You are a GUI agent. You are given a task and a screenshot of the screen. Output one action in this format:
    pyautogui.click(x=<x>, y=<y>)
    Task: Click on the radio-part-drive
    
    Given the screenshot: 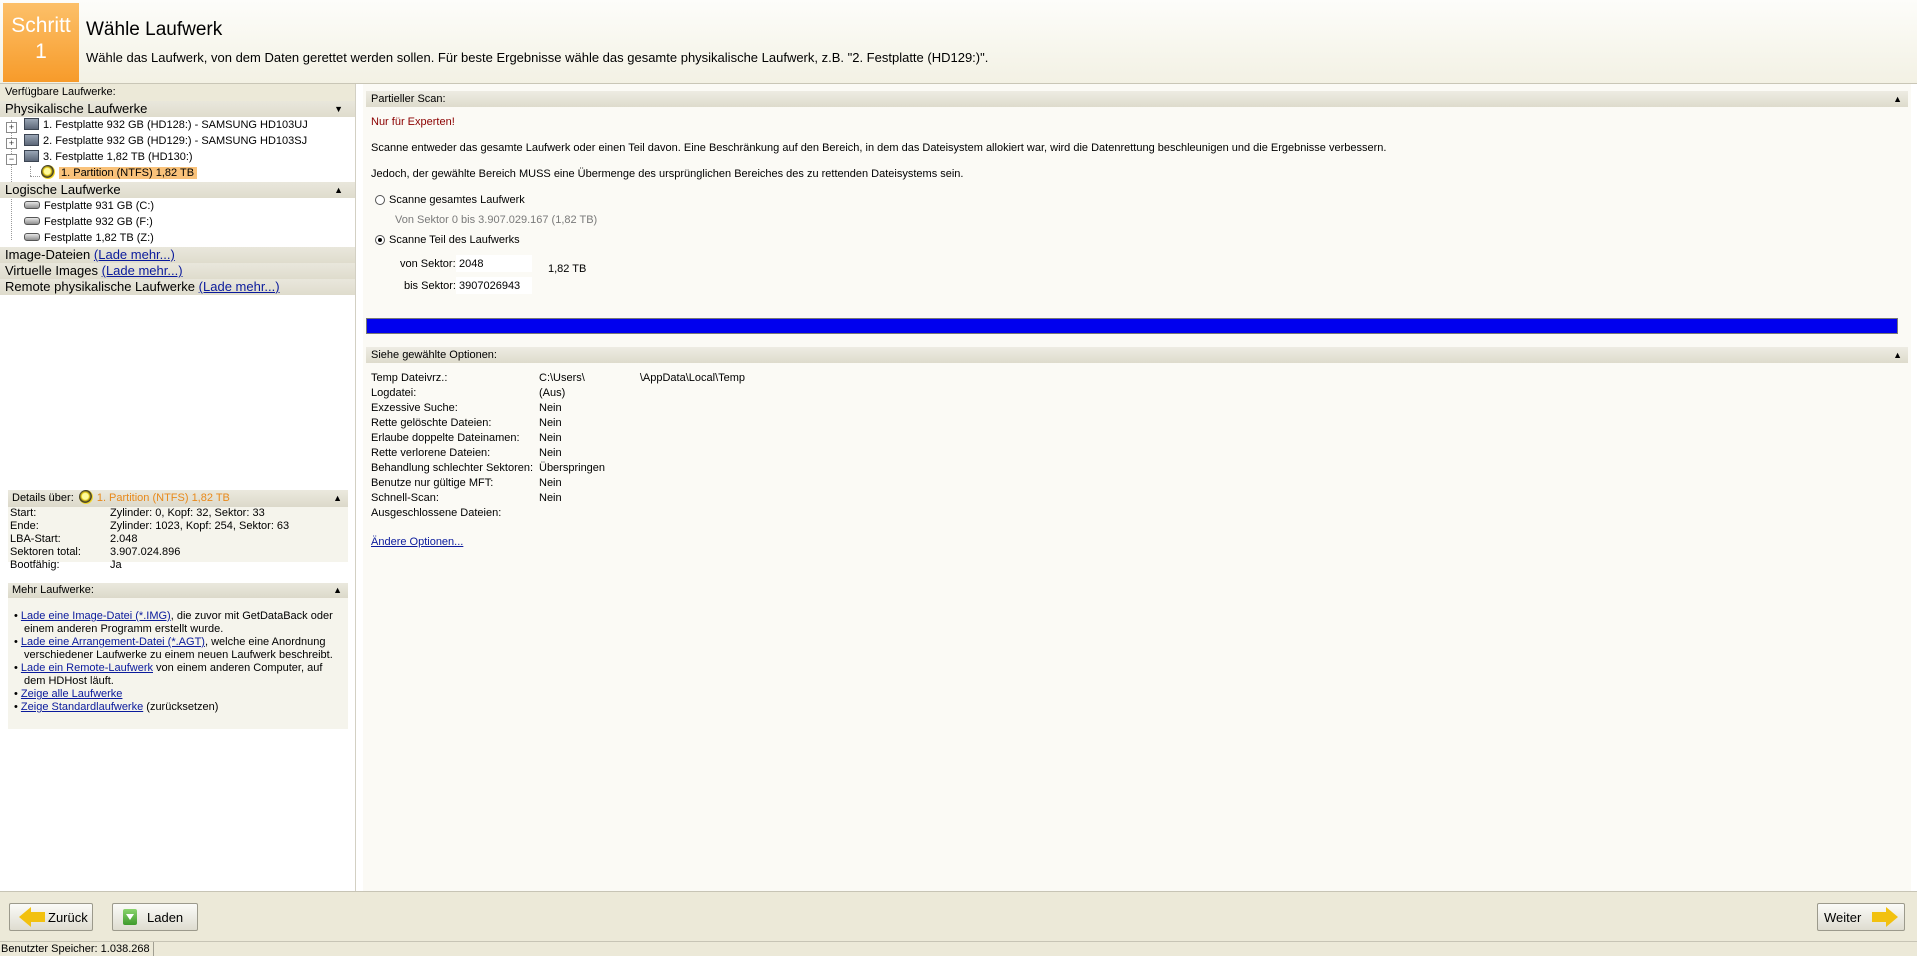 What is the action you would take?
    pyautogui.click(x=380, y=240)
    